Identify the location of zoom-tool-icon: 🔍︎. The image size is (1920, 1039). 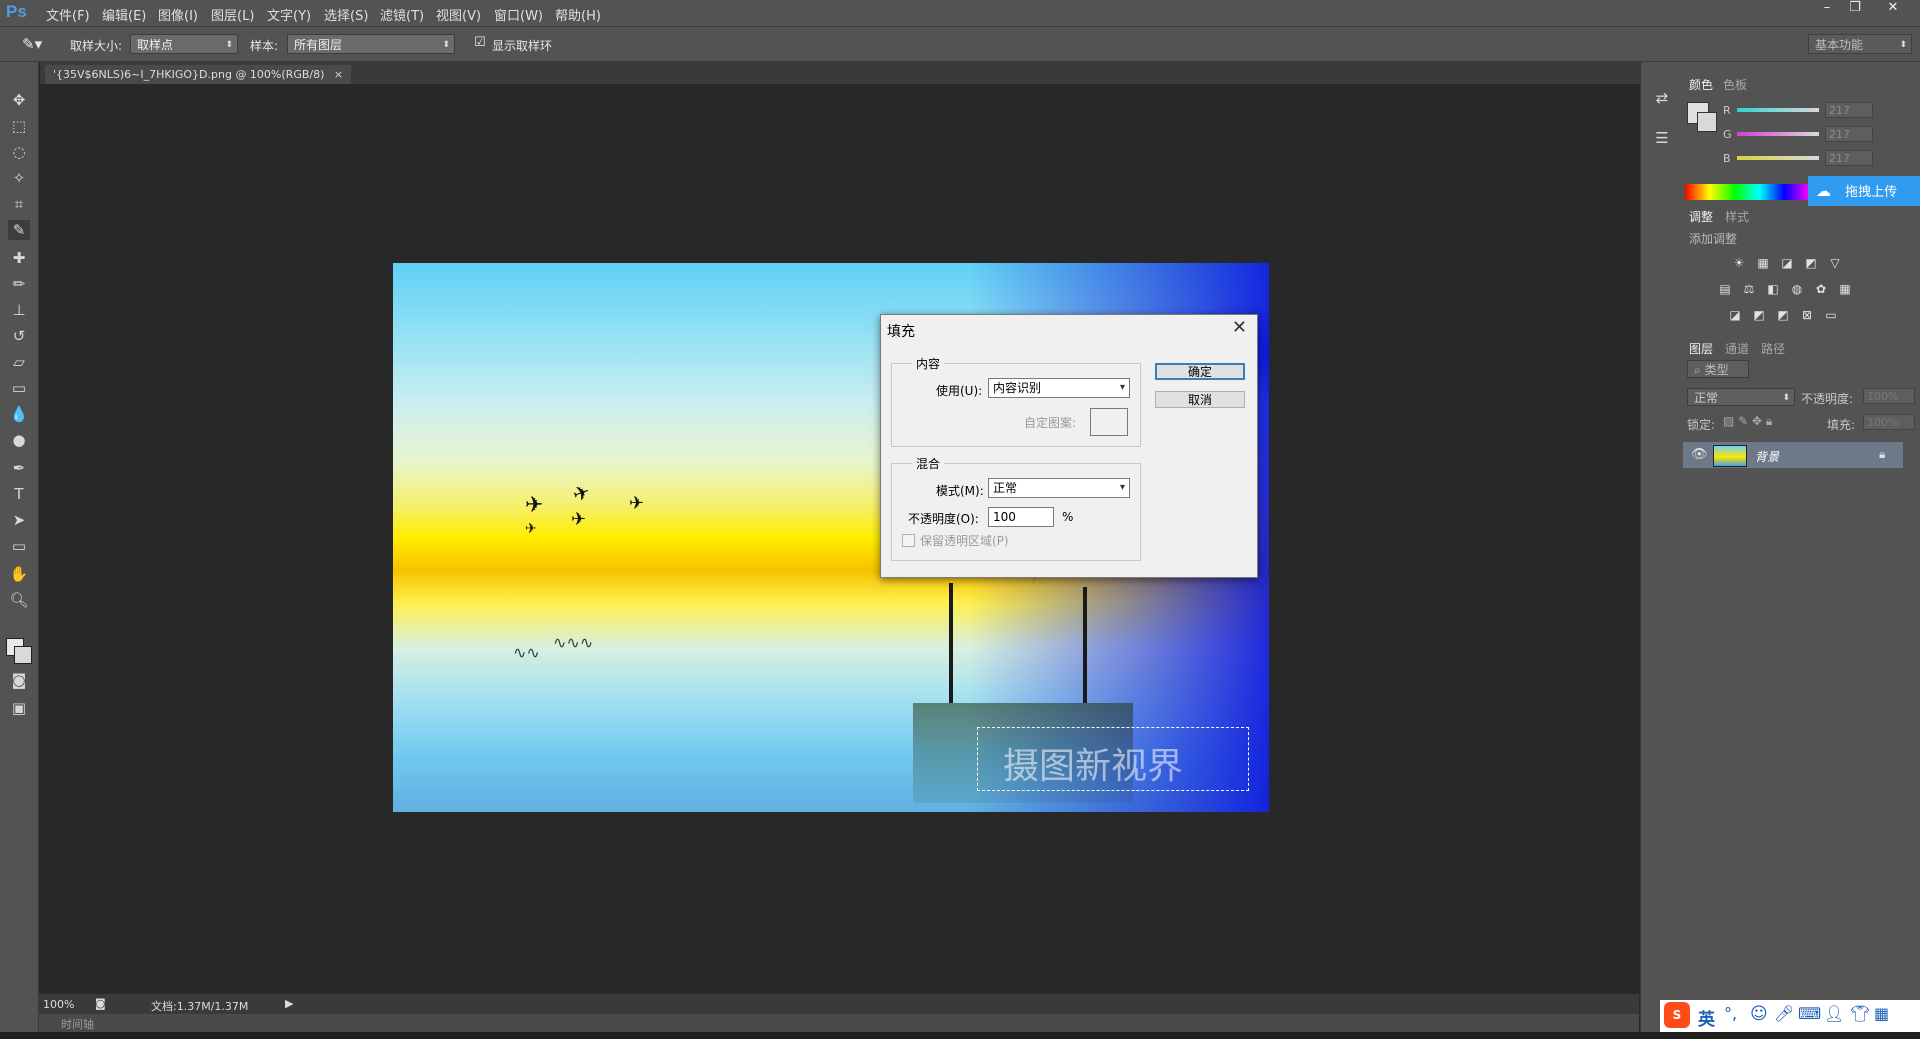
(19, 600).